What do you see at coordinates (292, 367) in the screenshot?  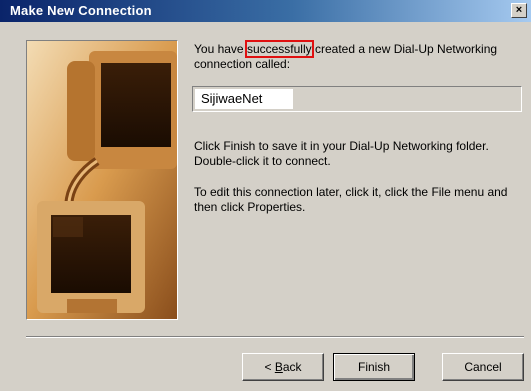 I see `back-rest: ack` at bounding box center [292, 367].